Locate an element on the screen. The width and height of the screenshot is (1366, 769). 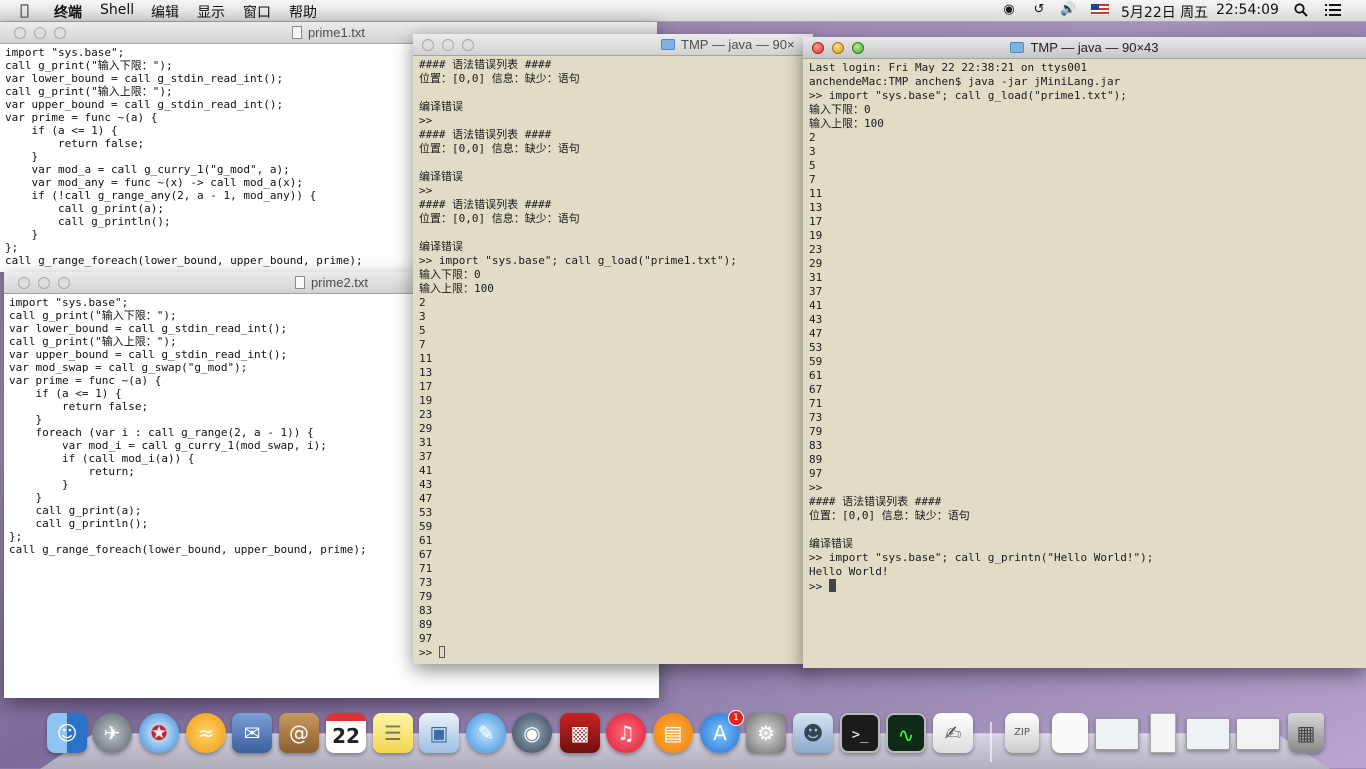
menu-view: 显示 is located at coordinates (211, 12).